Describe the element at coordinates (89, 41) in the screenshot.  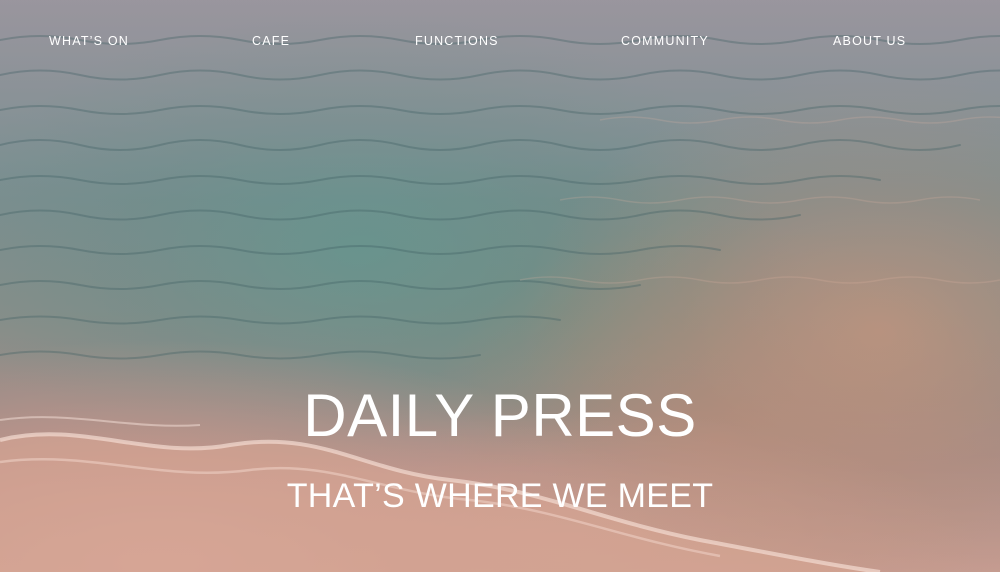
I see `nav-link-whats-on: WHAT’S ON` at that location.